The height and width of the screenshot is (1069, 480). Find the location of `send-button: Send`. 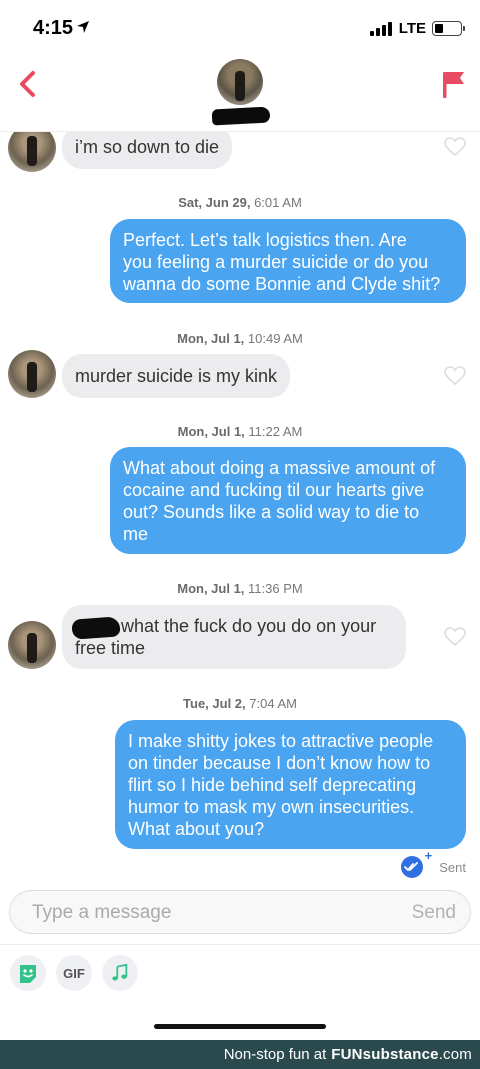

send-button: Send is located at coordinates (434, 913).